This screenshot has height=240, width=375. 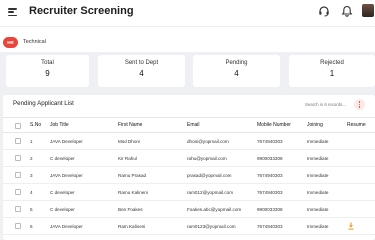 I want to click on stat-label: Pending, so click(x=236, y=63).